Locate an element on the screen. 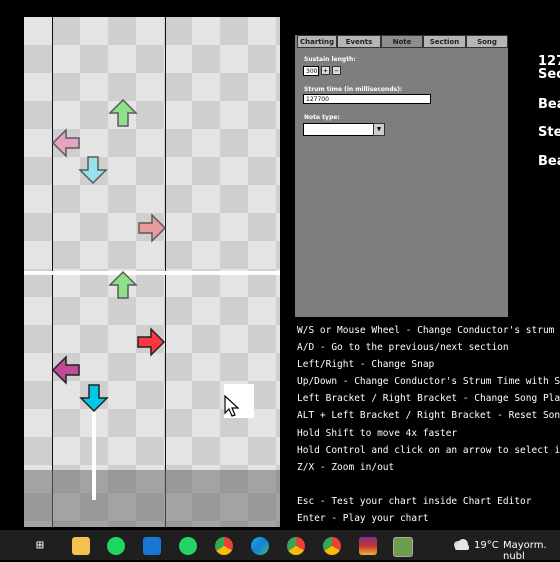 The width and height of the screenshot is (560, 562). chrome-icon is located at coordinates (224, 546).